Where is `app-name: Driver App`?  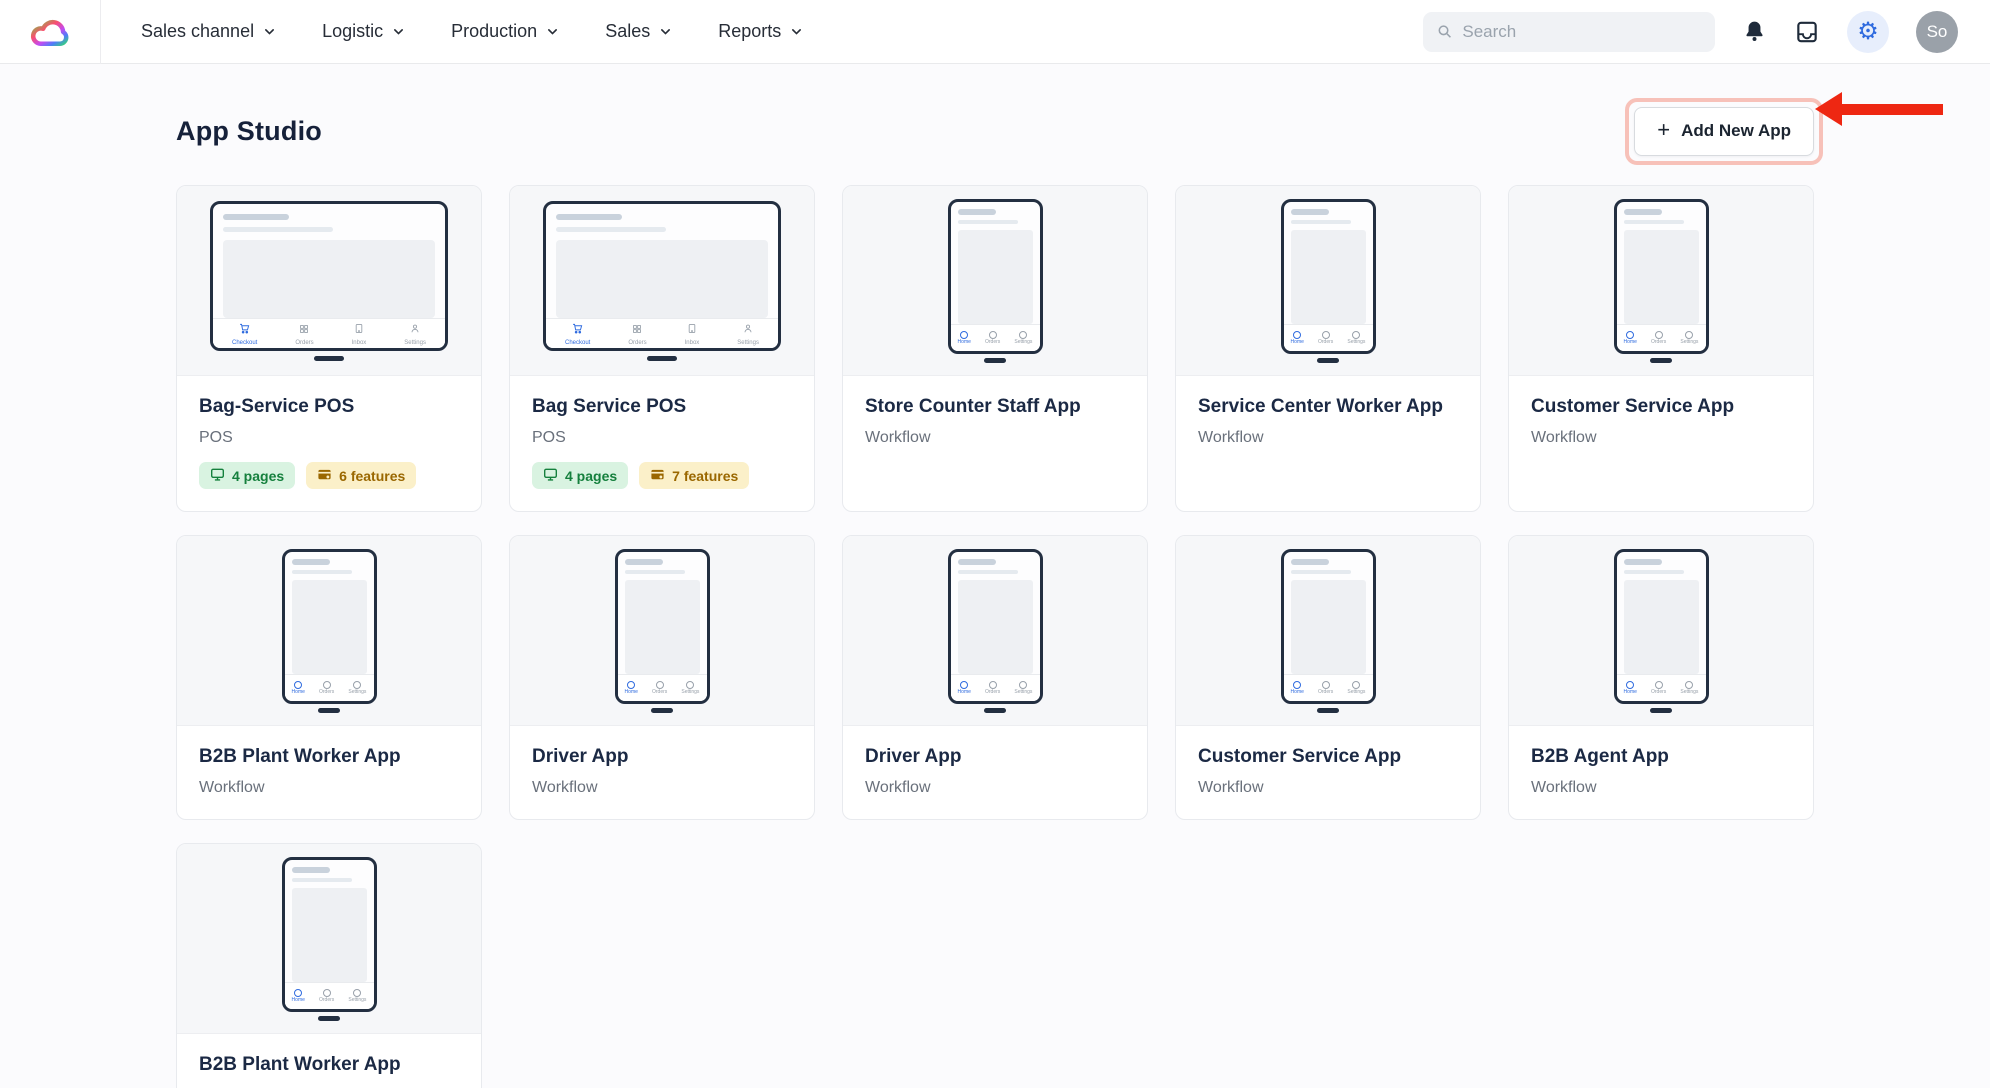 app-name: Driver App is located at coordinates (580, 756).